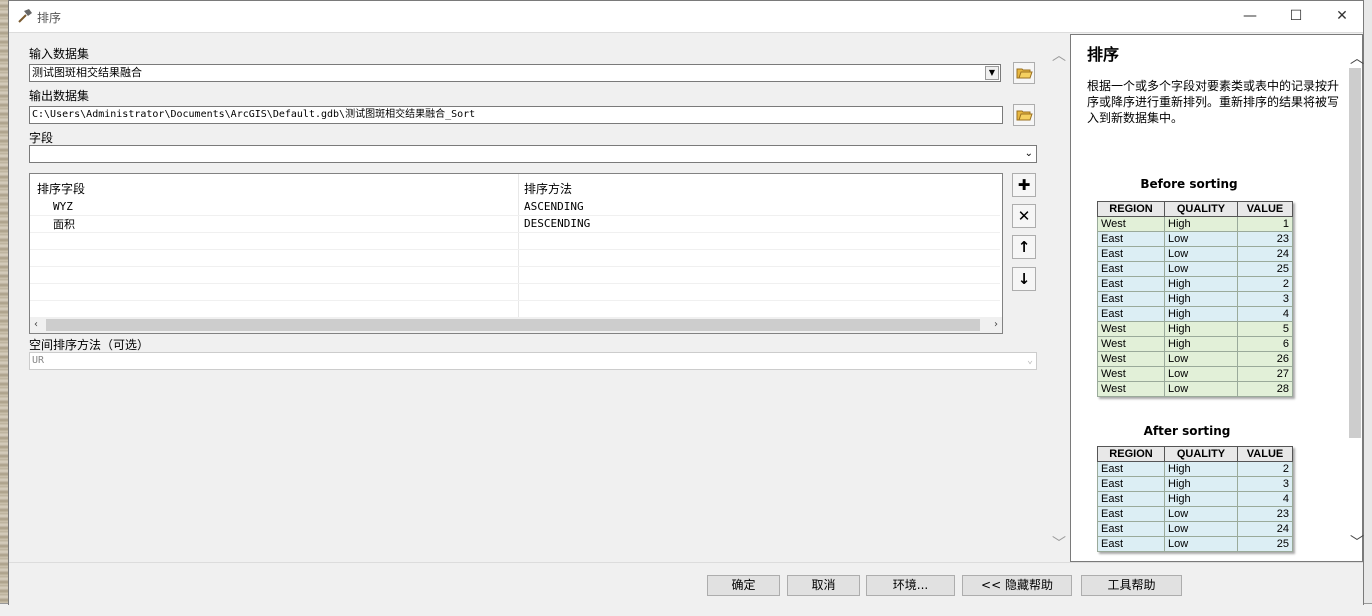  I want to click on col-quality: QUALITY, so click(1201, 209).